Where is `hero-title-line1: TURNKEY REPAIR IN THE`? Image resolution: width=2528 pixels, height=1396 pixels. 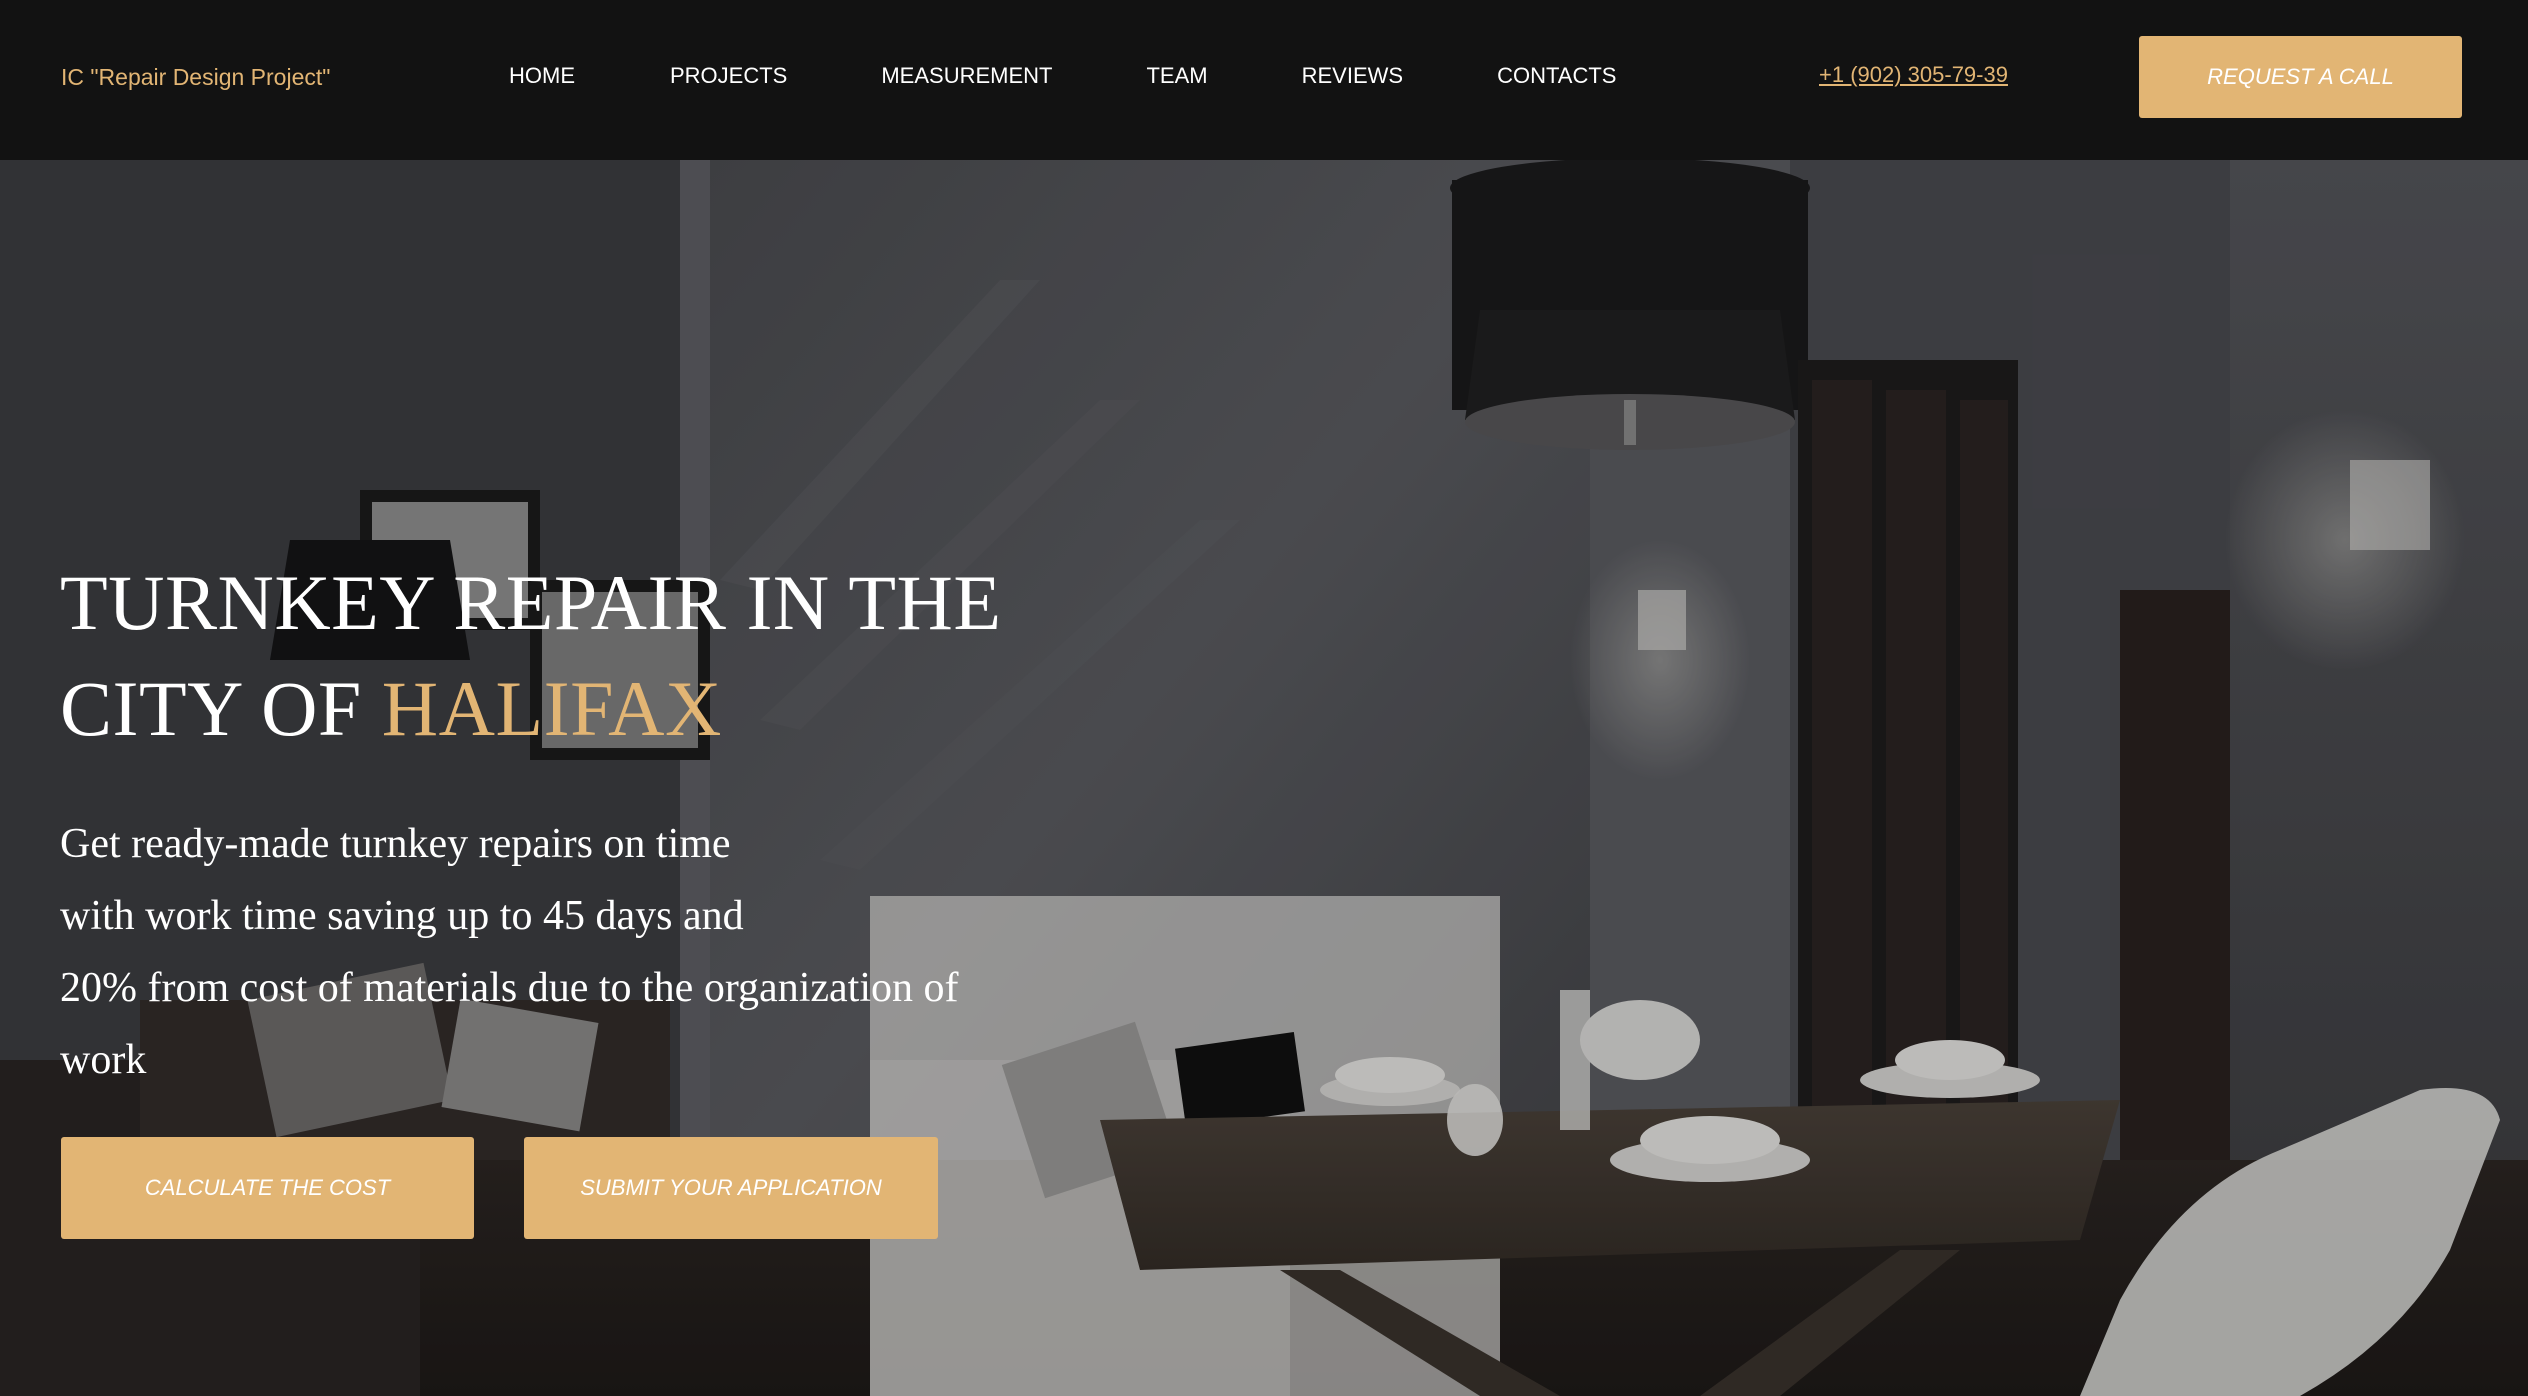 hero-title-line1: TURNKEY REPAIR IN THE is located at coordinates (531, 602).